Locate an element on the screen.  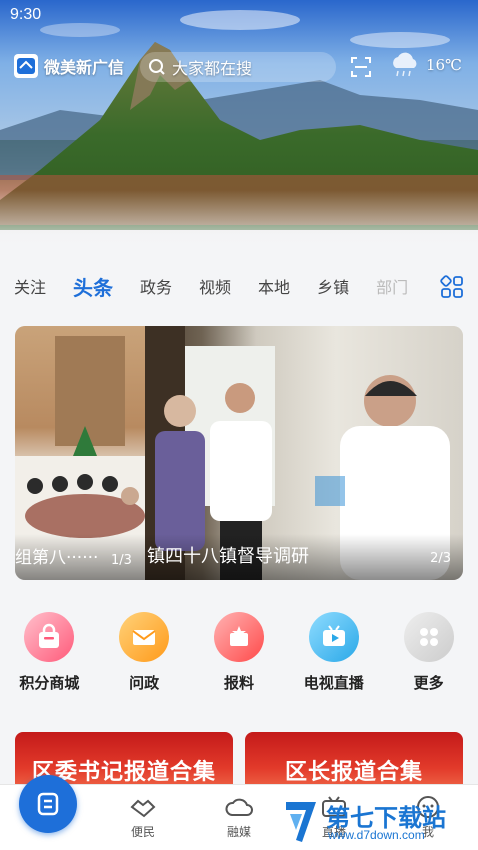
quick-inquiry: 问政 is located at coordinates (144, 662).